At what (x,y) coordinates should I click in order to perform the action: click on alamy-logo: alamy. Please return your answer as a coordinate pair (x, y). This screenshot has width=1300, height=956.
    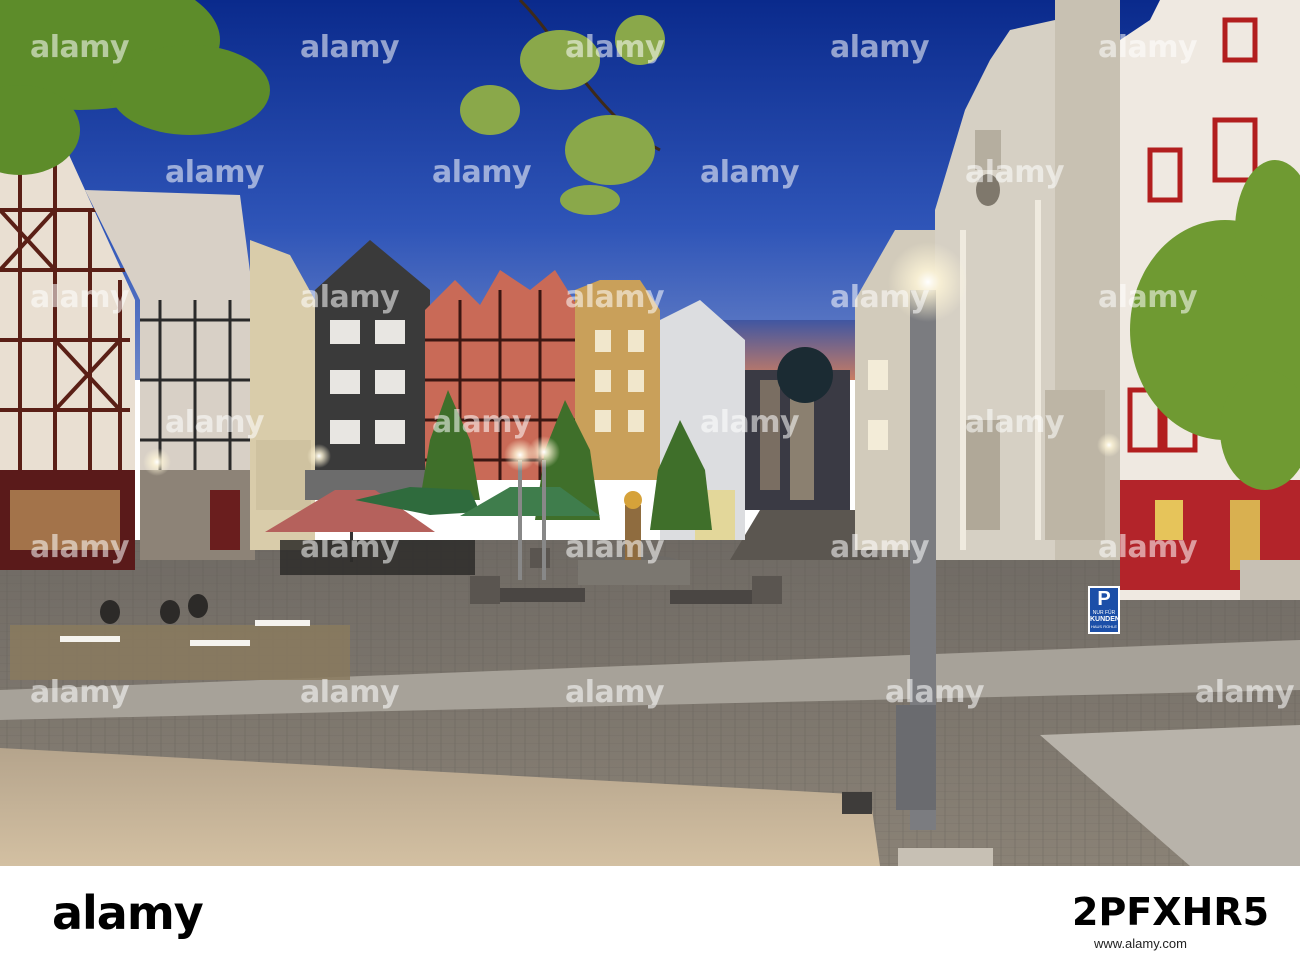
    Looking at the image, I should click on (128, 913).